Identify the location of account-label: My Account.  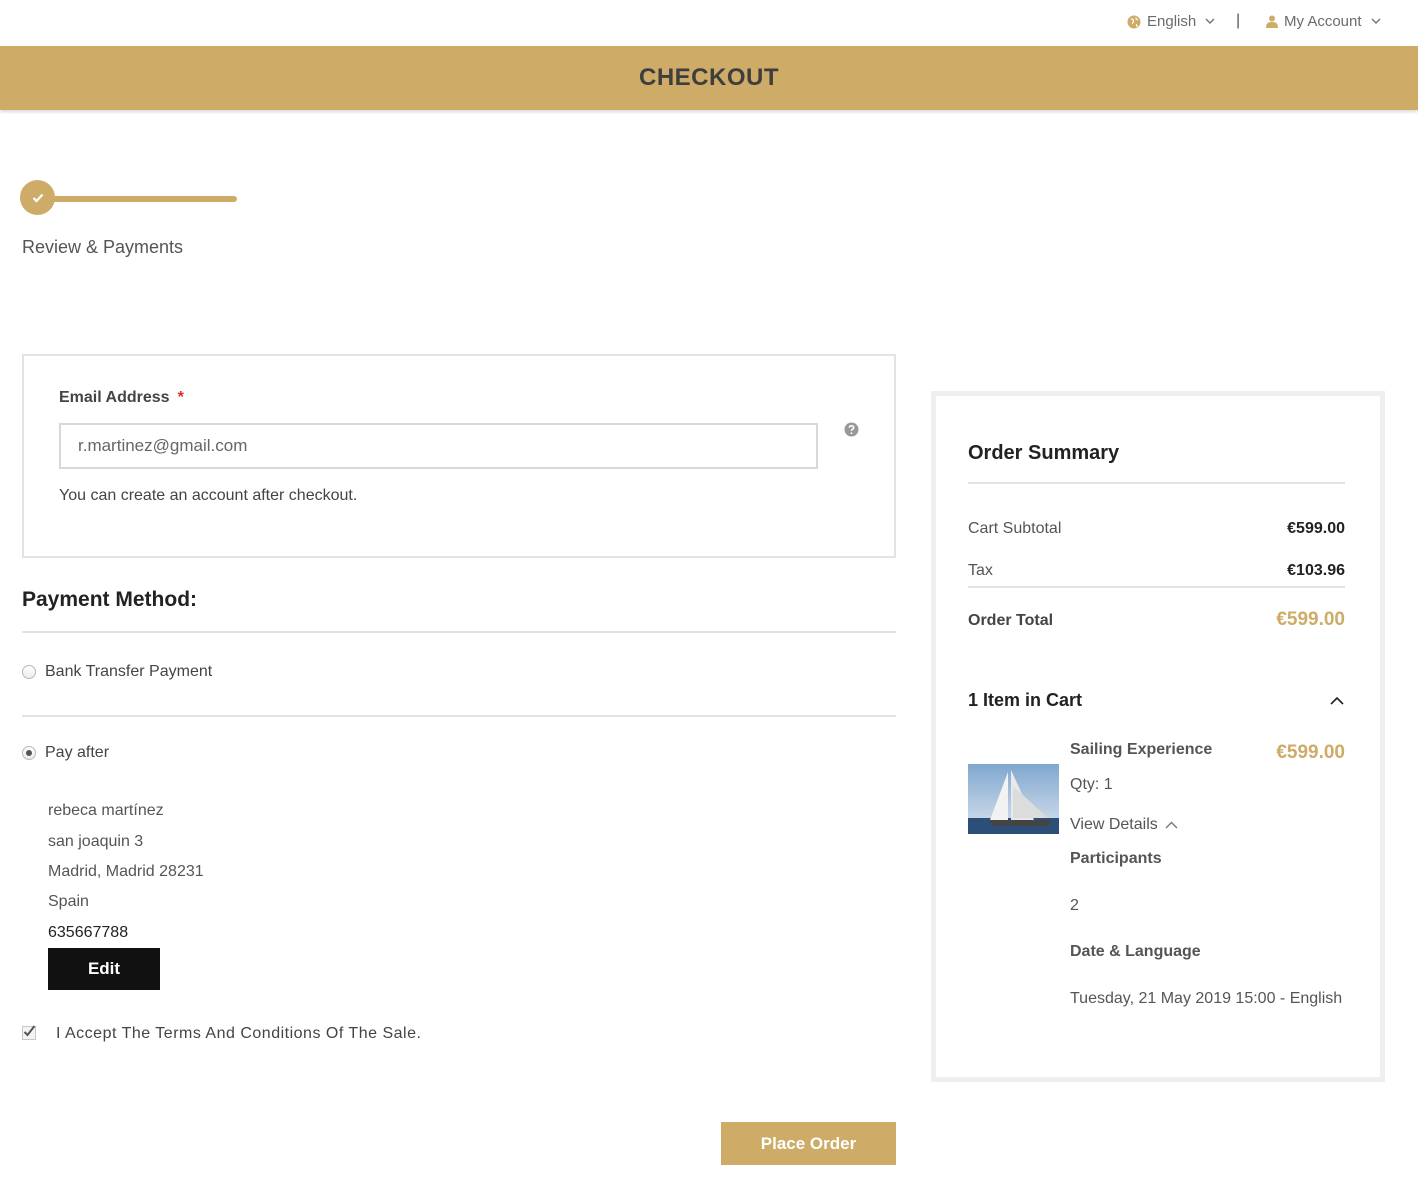
(1323, 21).